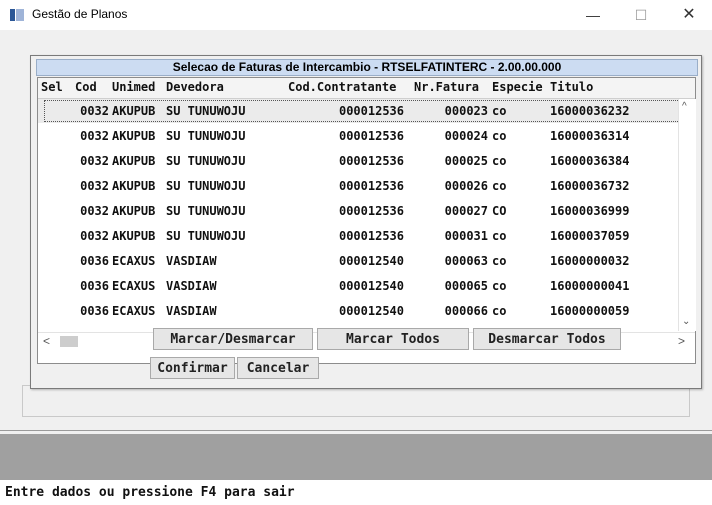 The height and width of the screenshot is (505, 712). Describe the element at coordinates (590, 111) in the screenshot. I see `titulo-cell: 16000036232` at that location.